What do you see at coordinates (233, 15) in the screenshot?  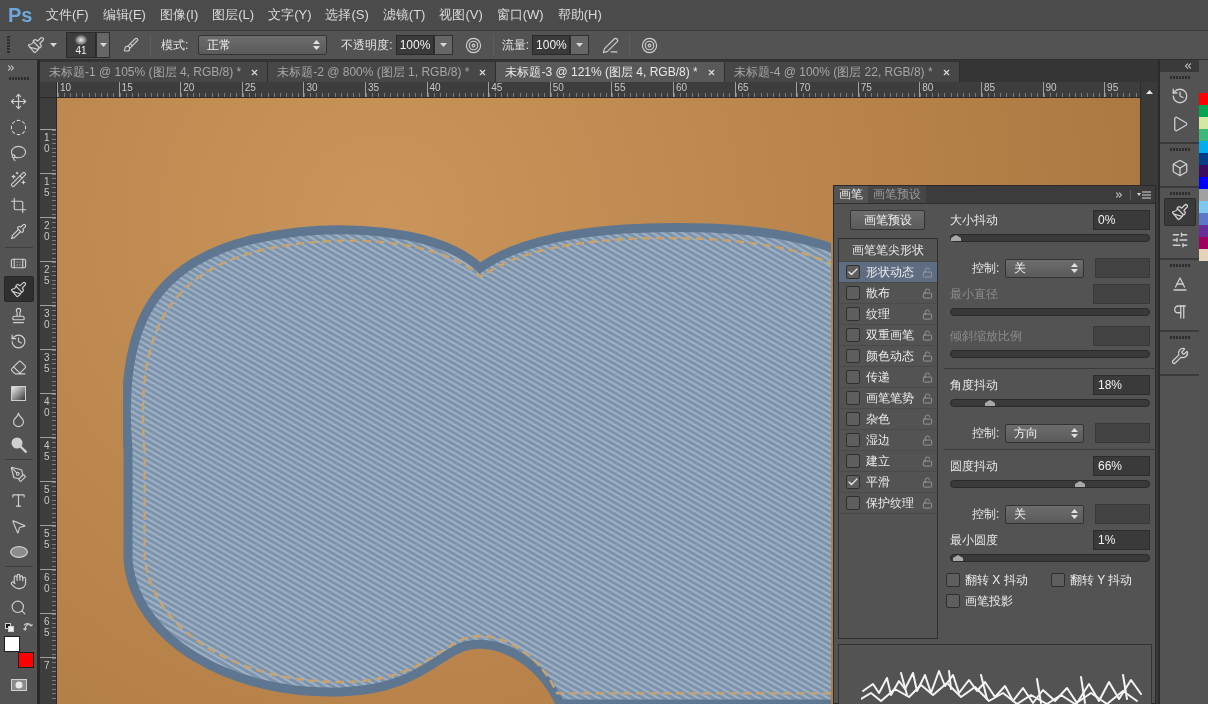 I see `menu-item: 图层(L)` at bounding box center [233, 15].